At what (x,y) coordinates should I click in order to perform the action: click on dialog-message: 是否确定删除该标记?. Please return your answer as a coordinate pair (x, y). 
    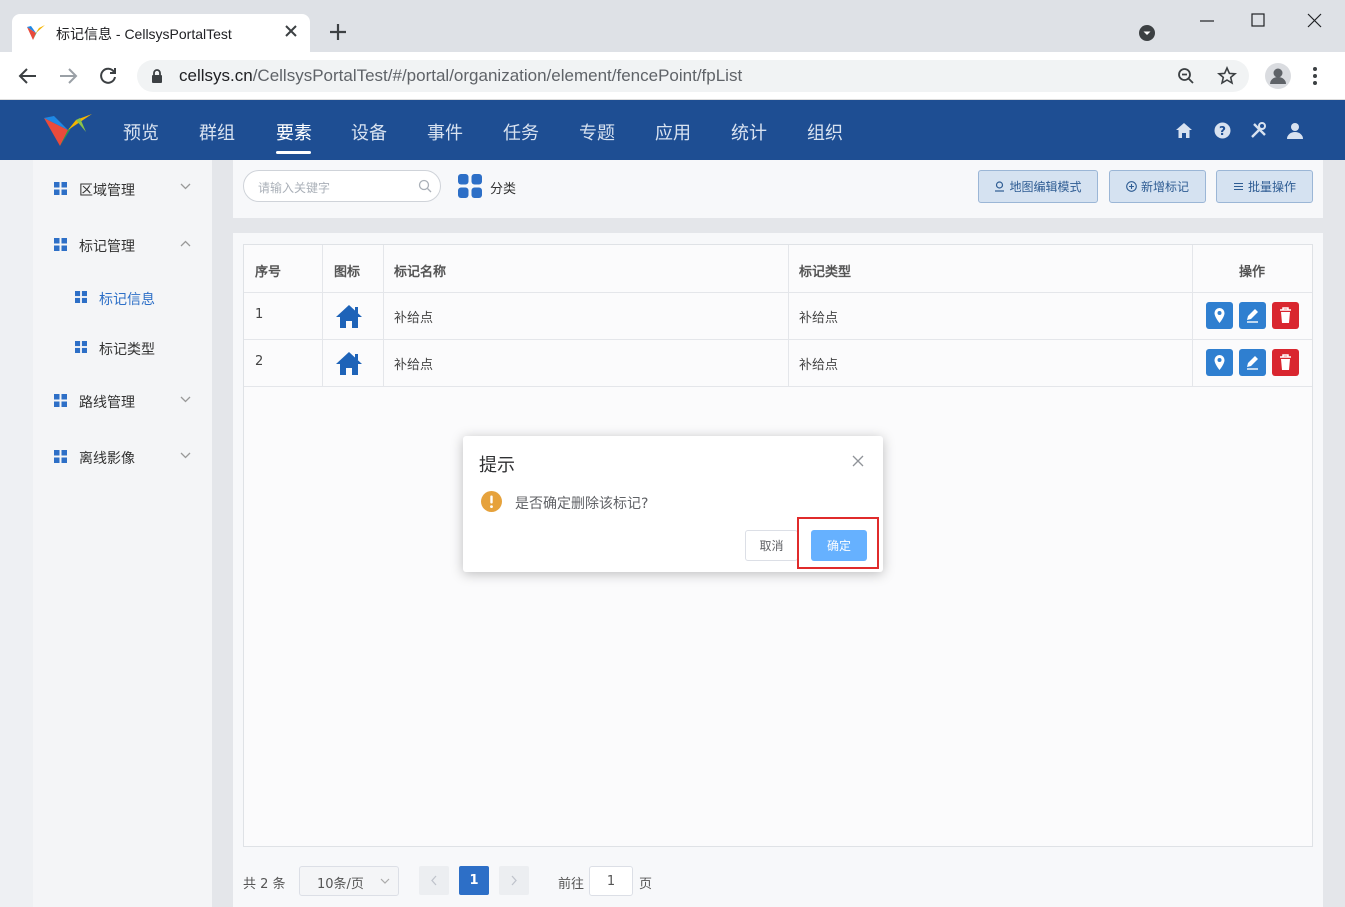
    Looking at the image, I should click on (582, 504).